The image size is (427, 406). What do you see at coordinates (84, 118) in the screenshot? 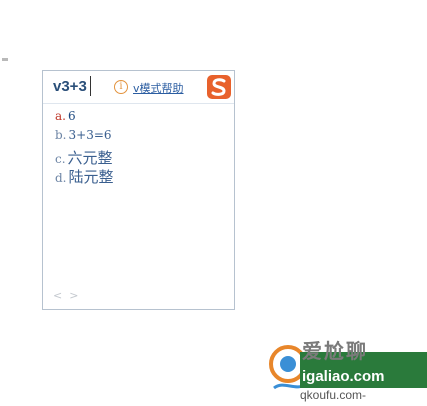
I see `candidate-item: a. 6` at bounding box center [84, 118].